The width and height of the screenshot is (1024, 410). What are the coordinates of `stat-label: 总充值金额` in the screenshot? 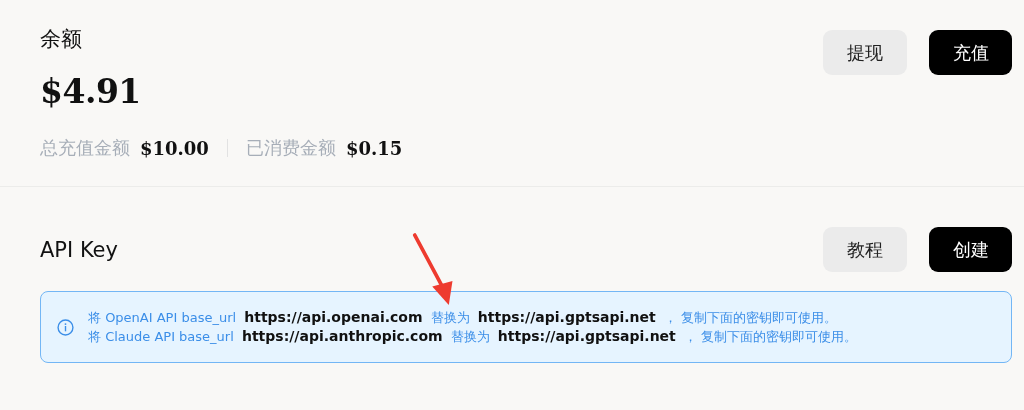 It's located at (85, 148).